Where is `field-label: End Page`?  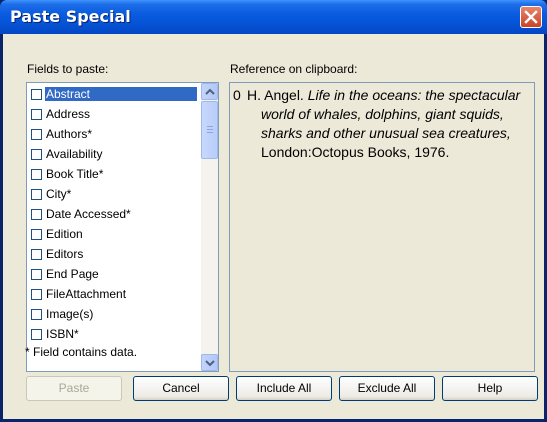 field-label: End Page is located at coordinates (72, 274).